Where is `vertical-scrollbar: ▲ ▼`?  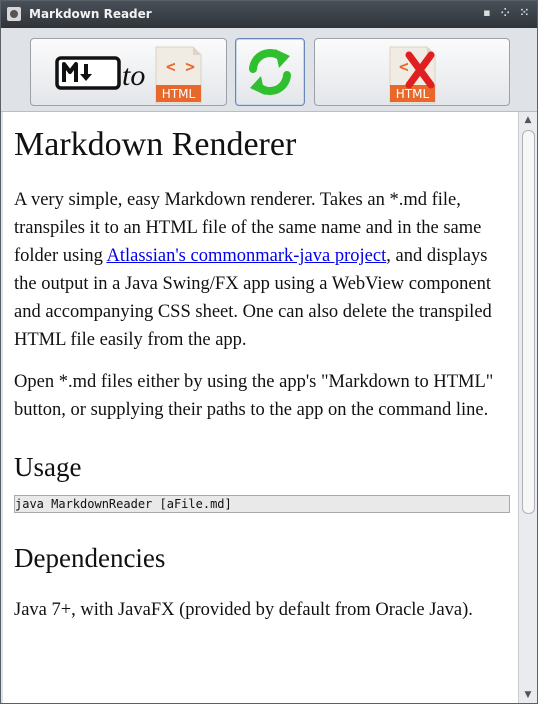 vertical-scrollbar: ▲ ▼ is located at coordinates (527, 407).